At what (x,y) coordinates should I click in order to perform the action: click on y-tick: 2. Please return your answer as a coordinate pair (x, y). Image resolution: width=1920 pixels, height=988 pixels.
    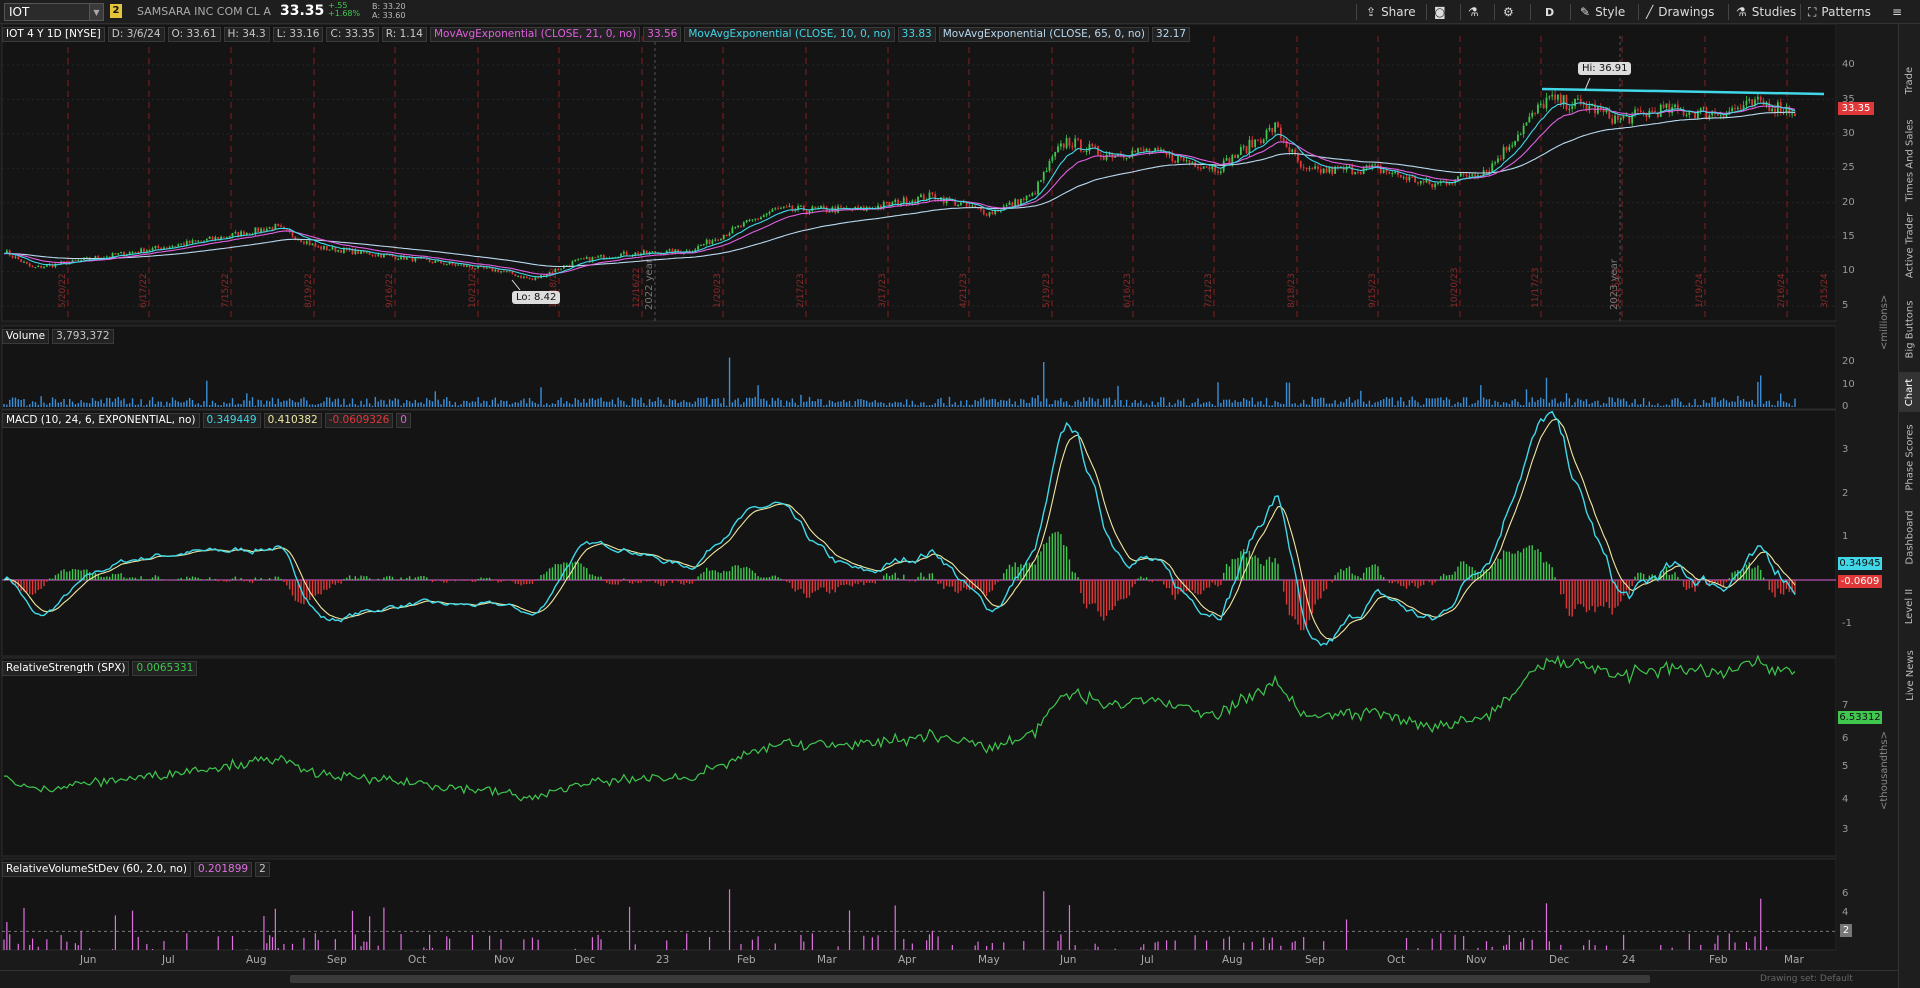
    Looking at the image, I should click on (1845, 493).